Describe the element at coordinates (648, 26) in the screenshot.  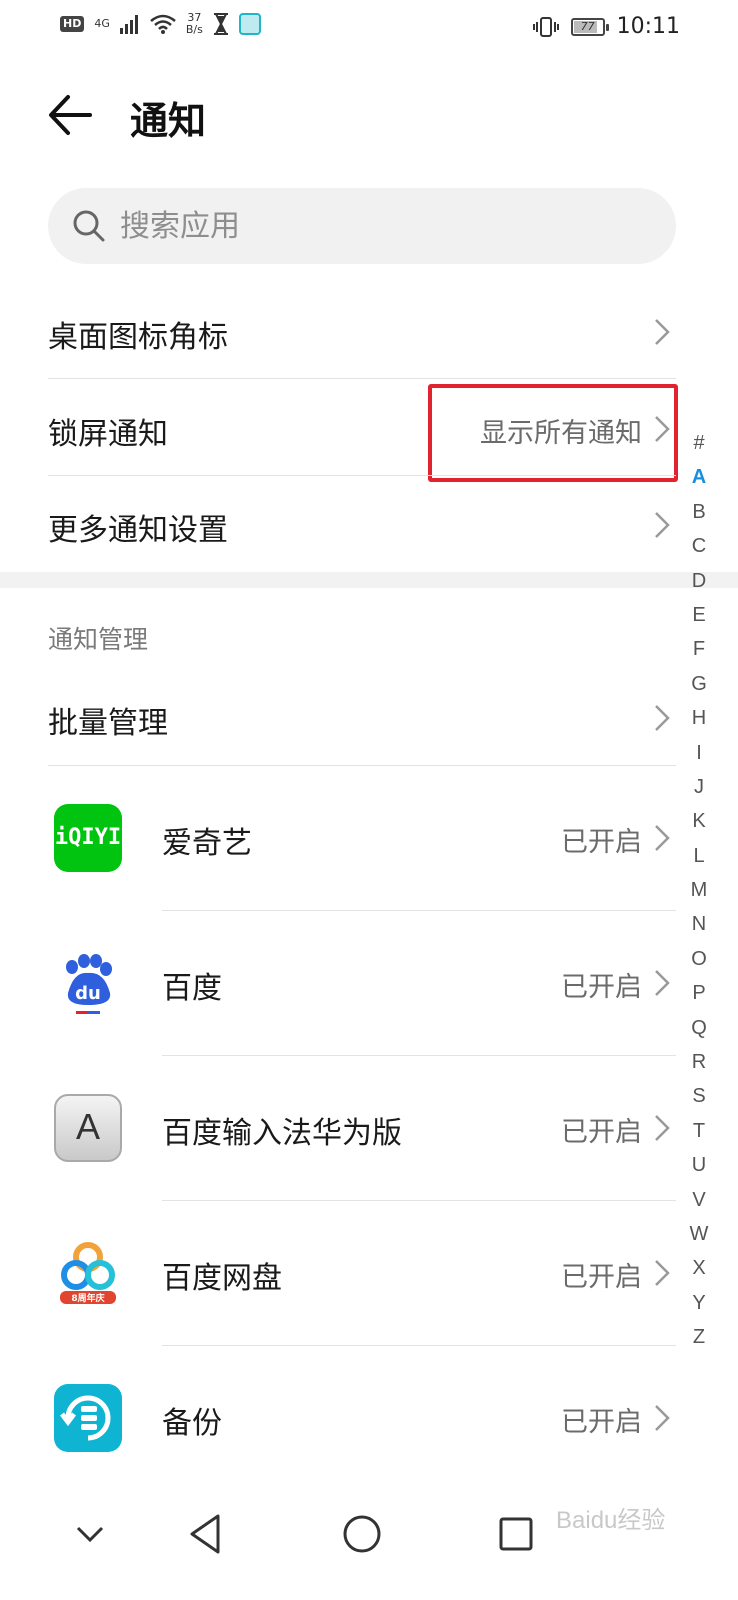
I see `clock: 10:11` at that location.